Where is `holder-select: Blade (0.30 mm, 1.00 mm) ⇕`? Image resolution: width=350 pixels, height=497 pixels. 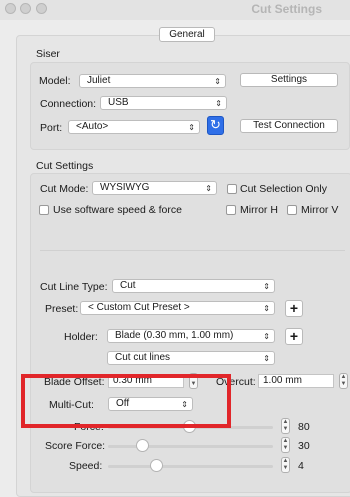
holder-select: Blade (0.30 mm, 1.00 mm) ⇕ is located at coordinates (191, 336).